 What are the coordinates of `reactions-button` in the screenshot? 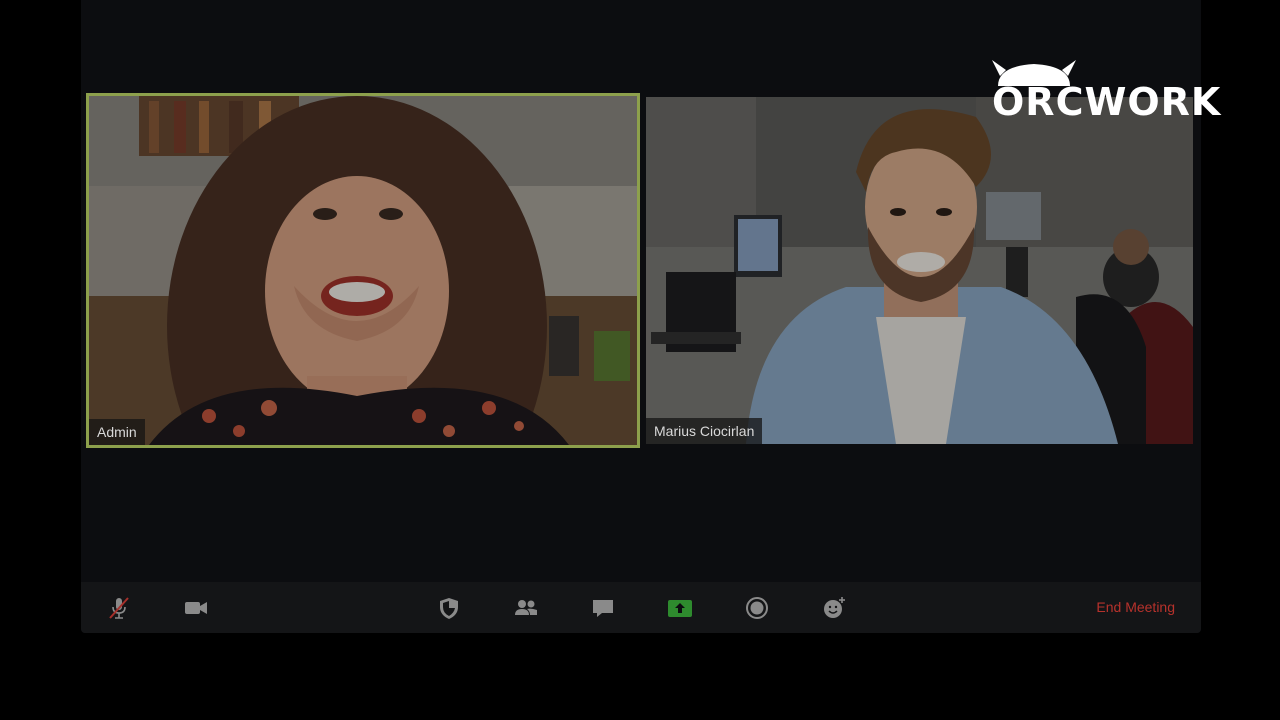 It's located at (834, 608).